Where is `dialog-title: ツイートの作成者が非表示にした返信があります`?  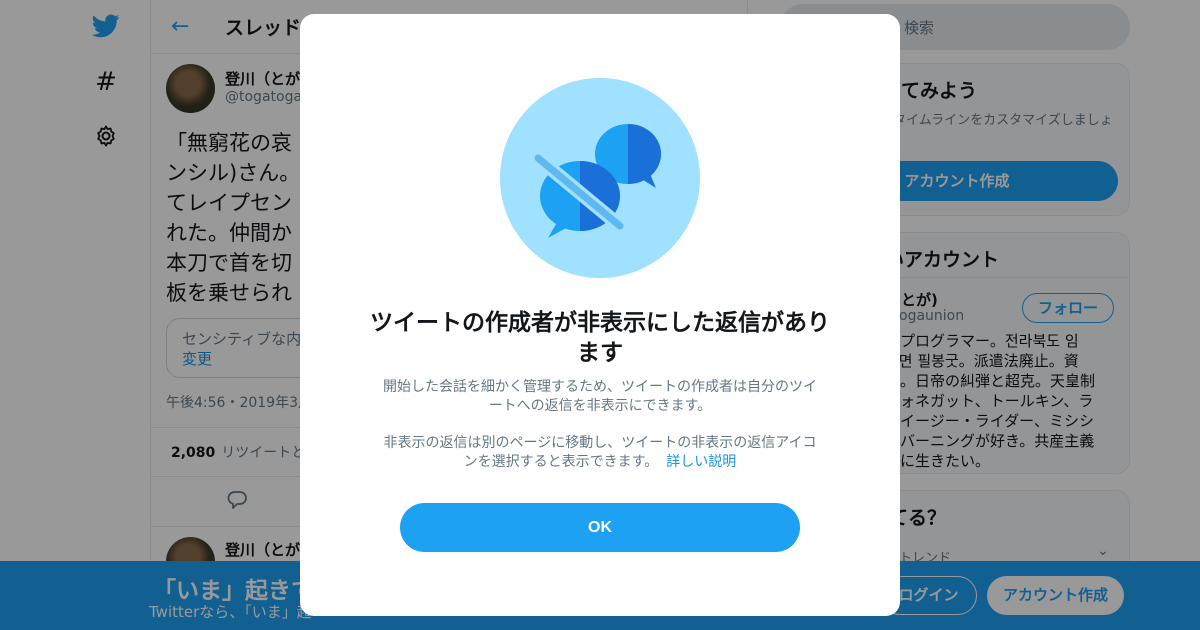
dialog-title: ツイートの作成者が非表示にした返信があります is located at coordinates (600, 338).